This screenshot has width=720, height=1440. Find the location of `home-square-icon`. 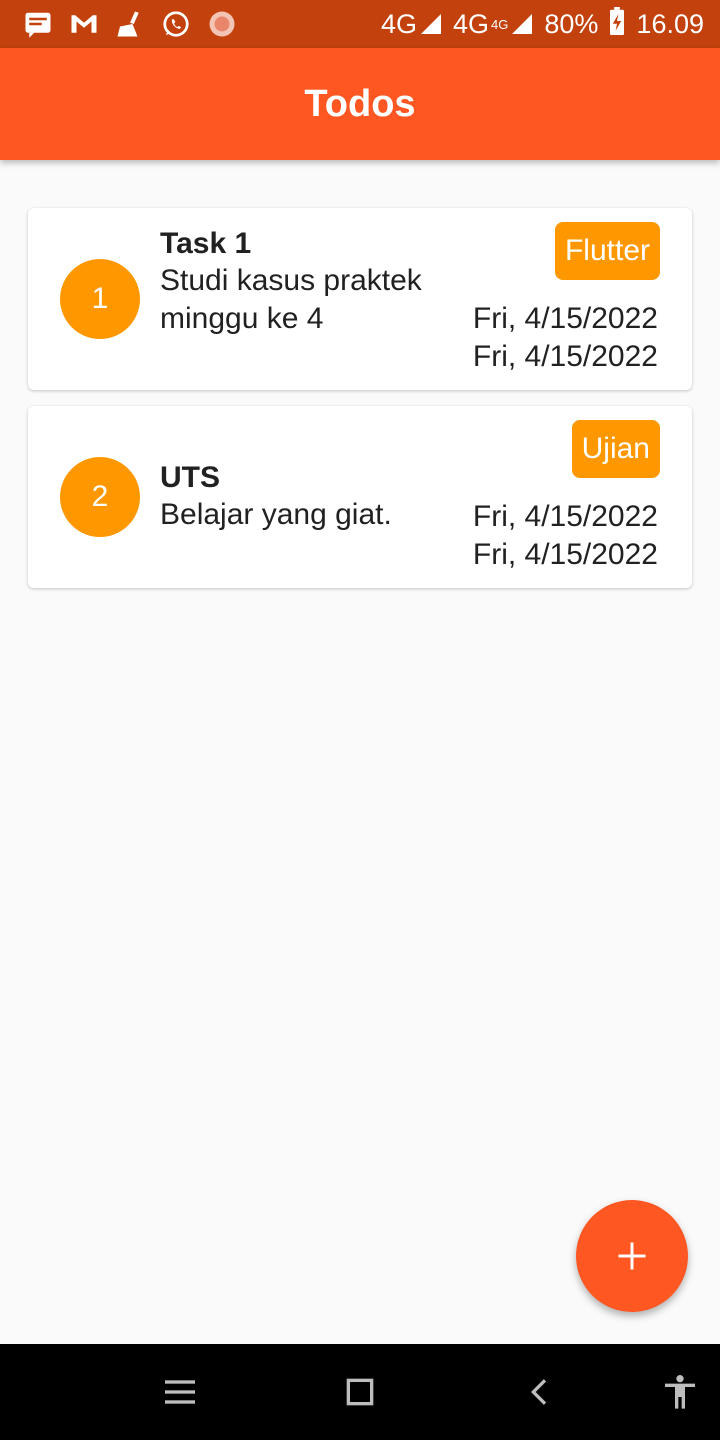

home-square-icon is located at coordinates (360, 1392).